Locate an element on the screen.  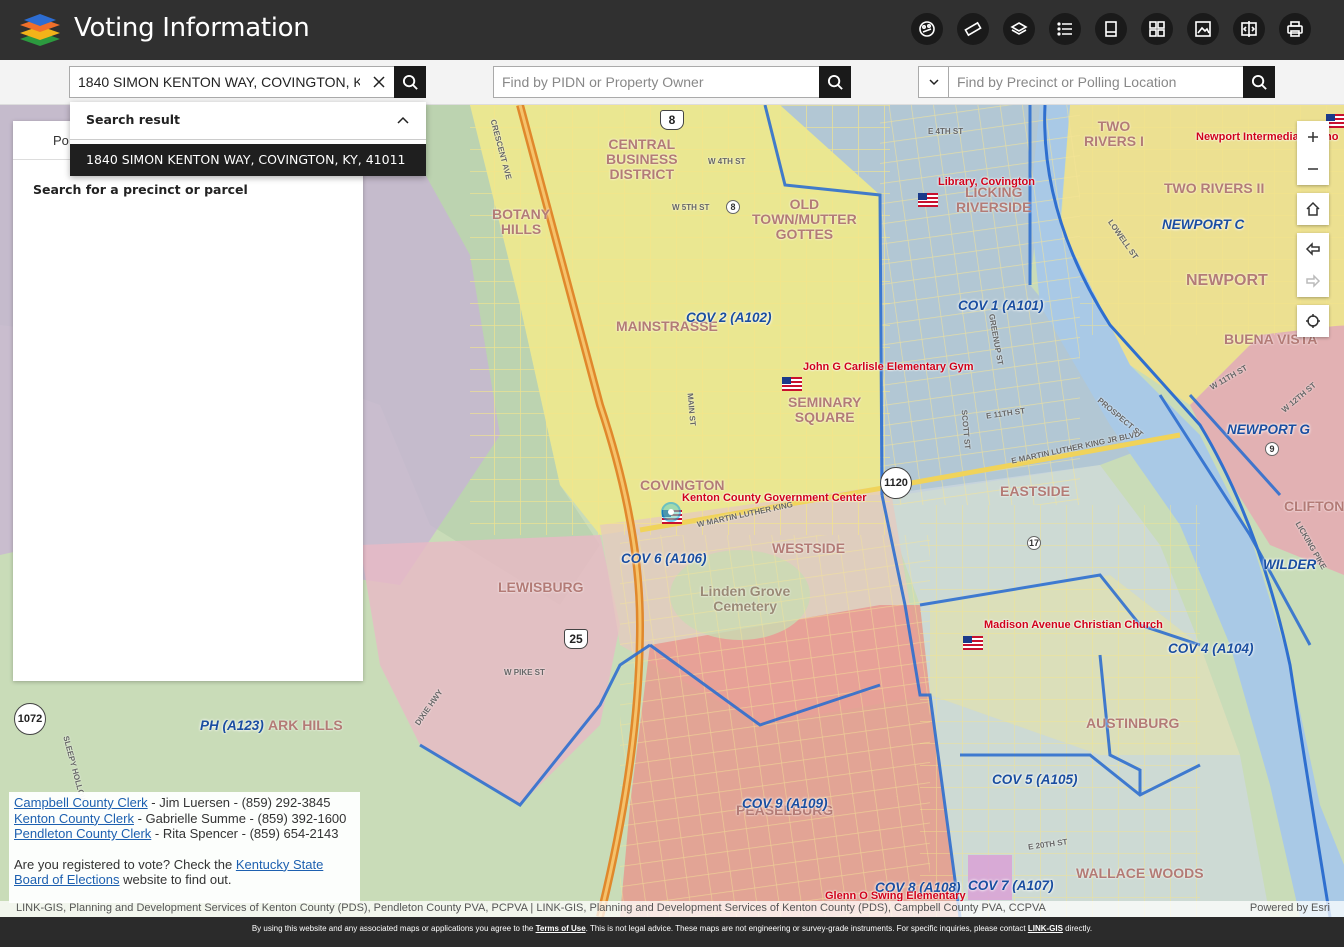
chevron-down-icon is located at coordinates (933, 82).